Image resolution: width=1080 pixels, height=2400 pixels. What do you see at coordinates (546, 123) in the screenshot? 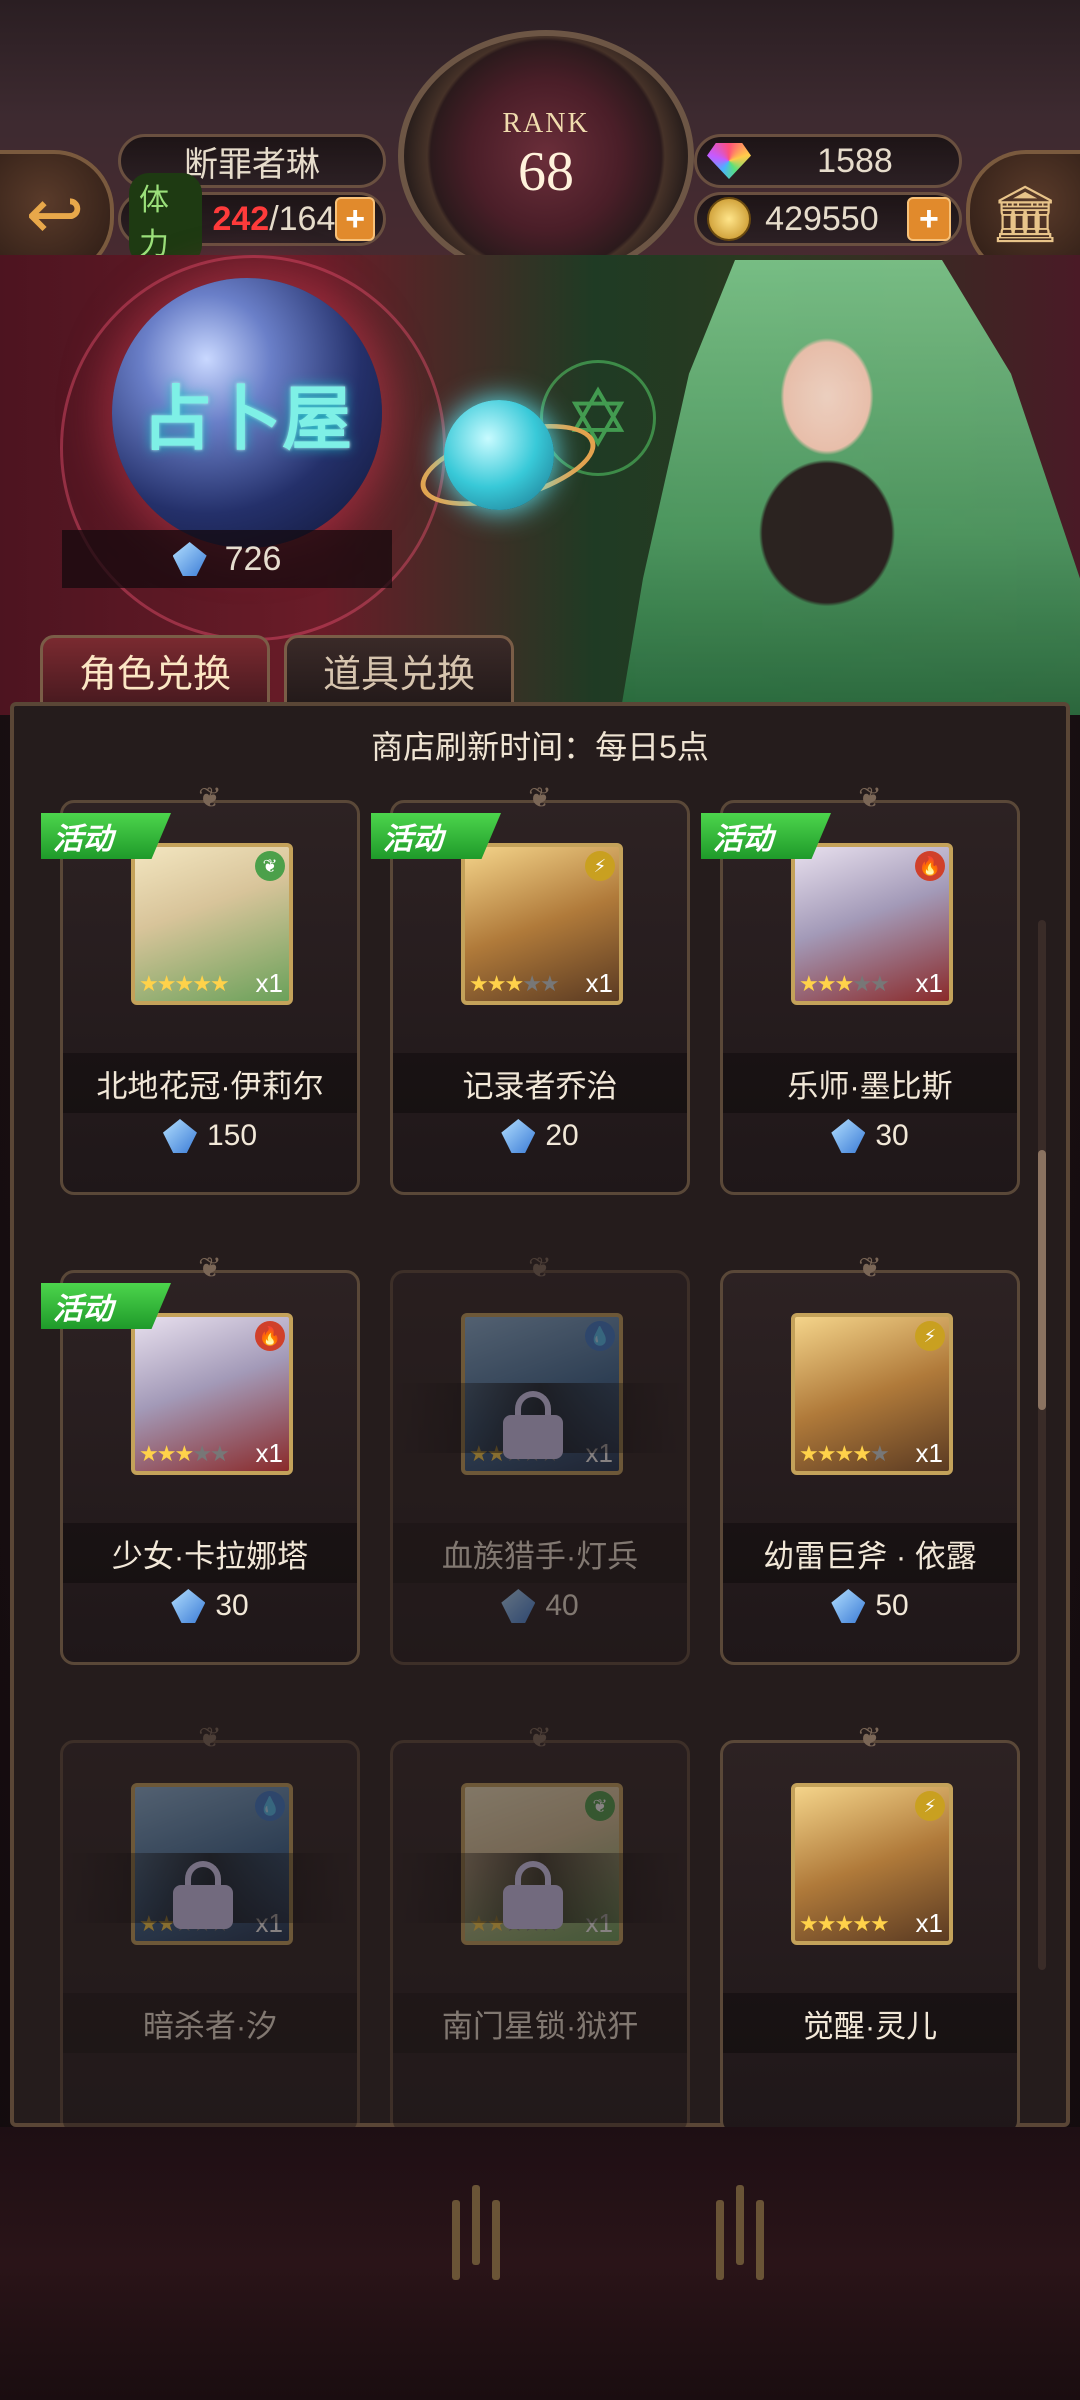
I see `rank-label: RANK` at bounding box center [546, 123].